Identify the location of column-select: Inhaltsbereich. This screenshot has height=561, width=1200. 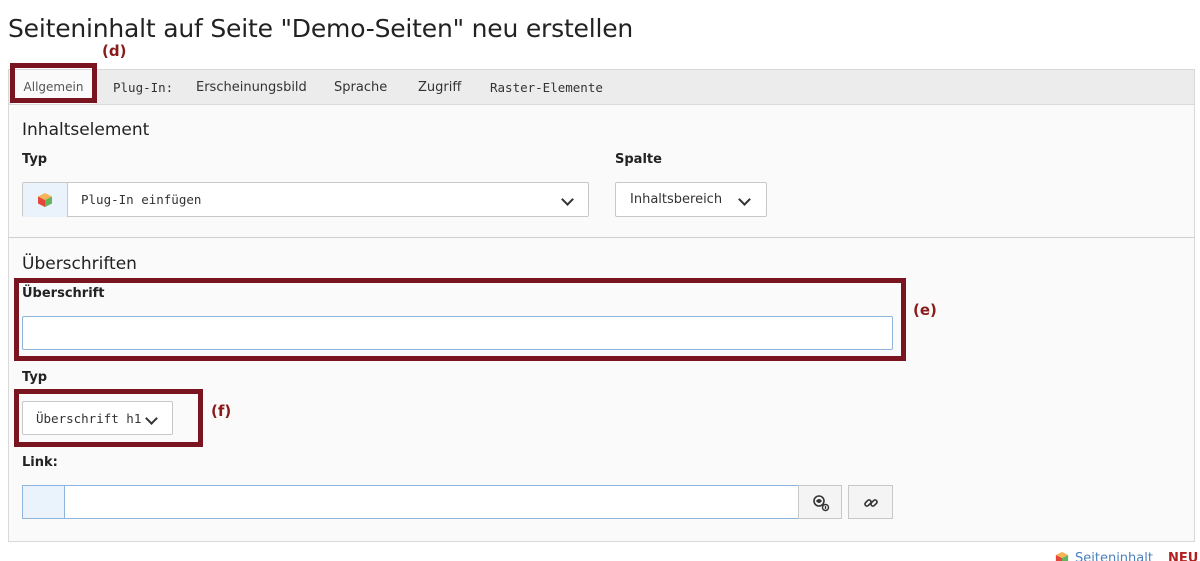
(691, 199).